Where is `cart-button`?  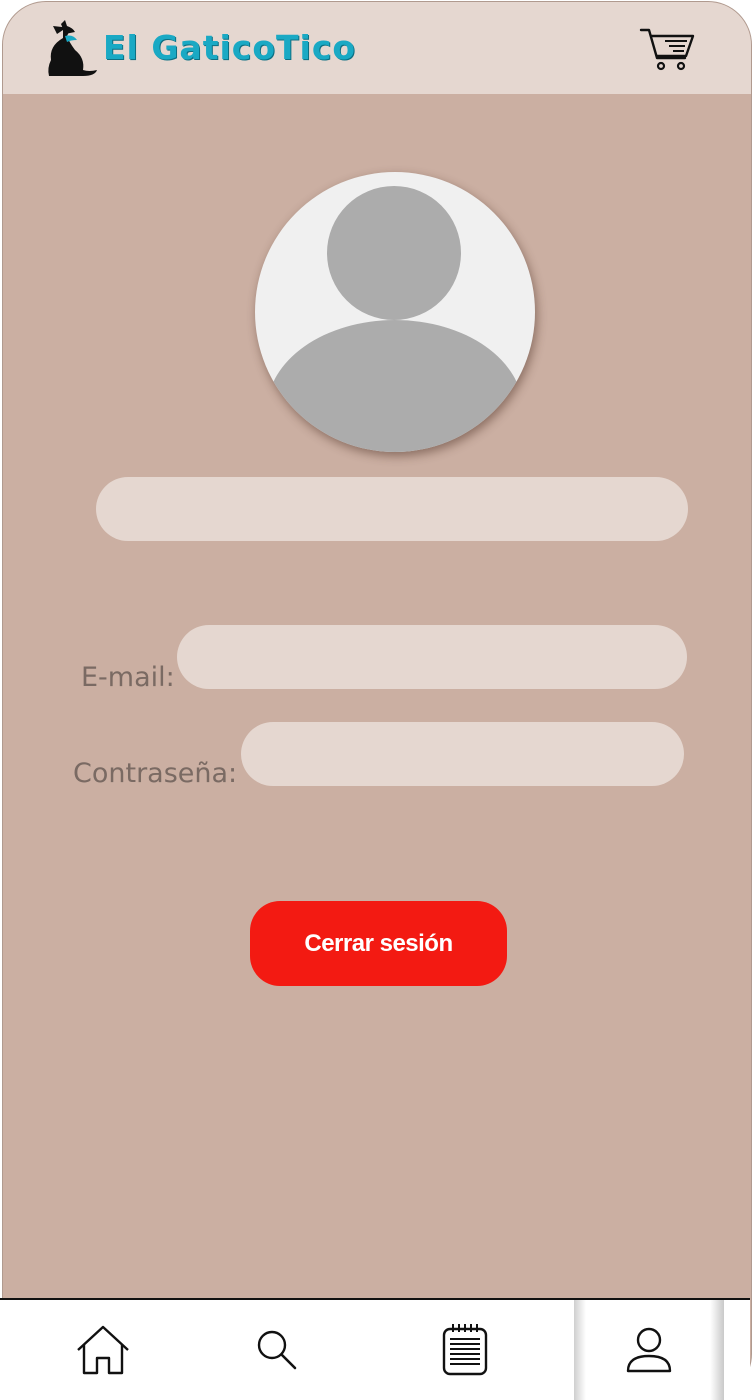
cart-button is located at coordinates (667, 50).